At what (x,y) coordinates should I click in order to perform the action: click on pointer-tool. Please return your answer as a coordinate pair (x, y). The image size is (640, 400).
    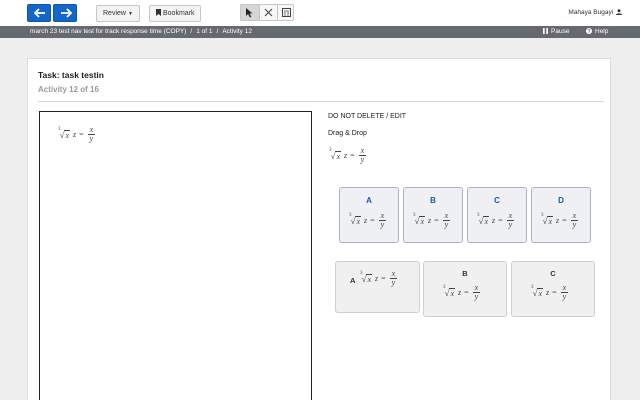
    Looking at the image, I should click on (250, 12).